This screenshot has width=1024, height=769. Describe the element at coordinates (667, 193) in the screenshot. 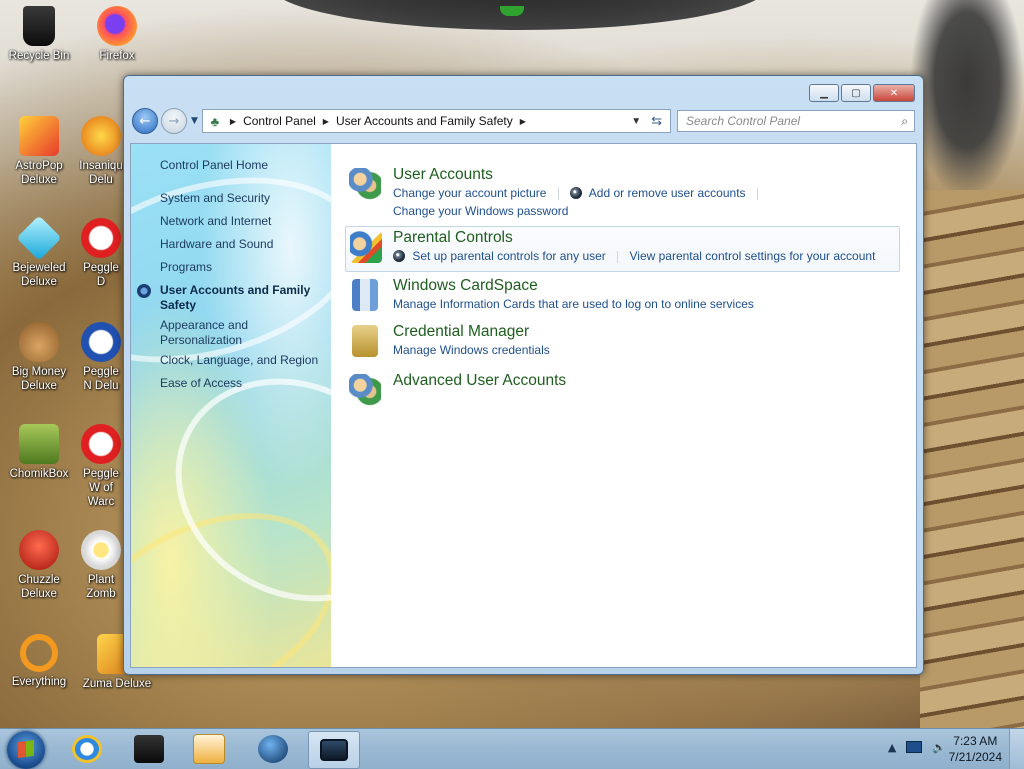

I see `link-add-remove-user-accounts: Add or remove user accounts` at that location.